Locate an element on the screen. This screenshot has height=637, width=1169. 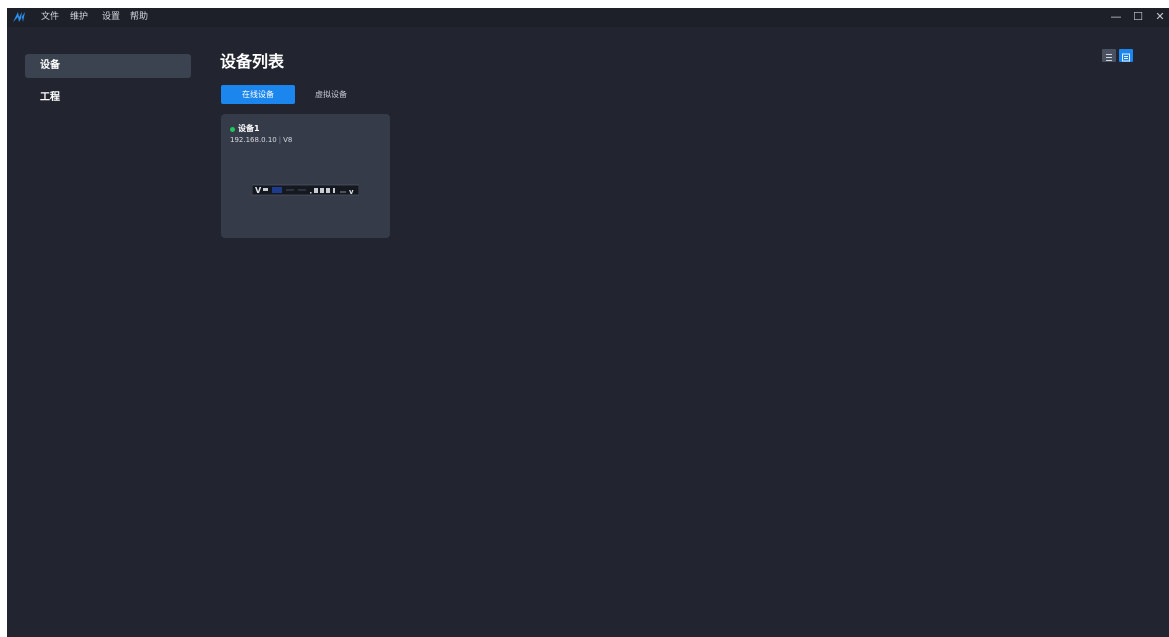
sidebar-item-label: 设备 is located at coordinates (50, 65).